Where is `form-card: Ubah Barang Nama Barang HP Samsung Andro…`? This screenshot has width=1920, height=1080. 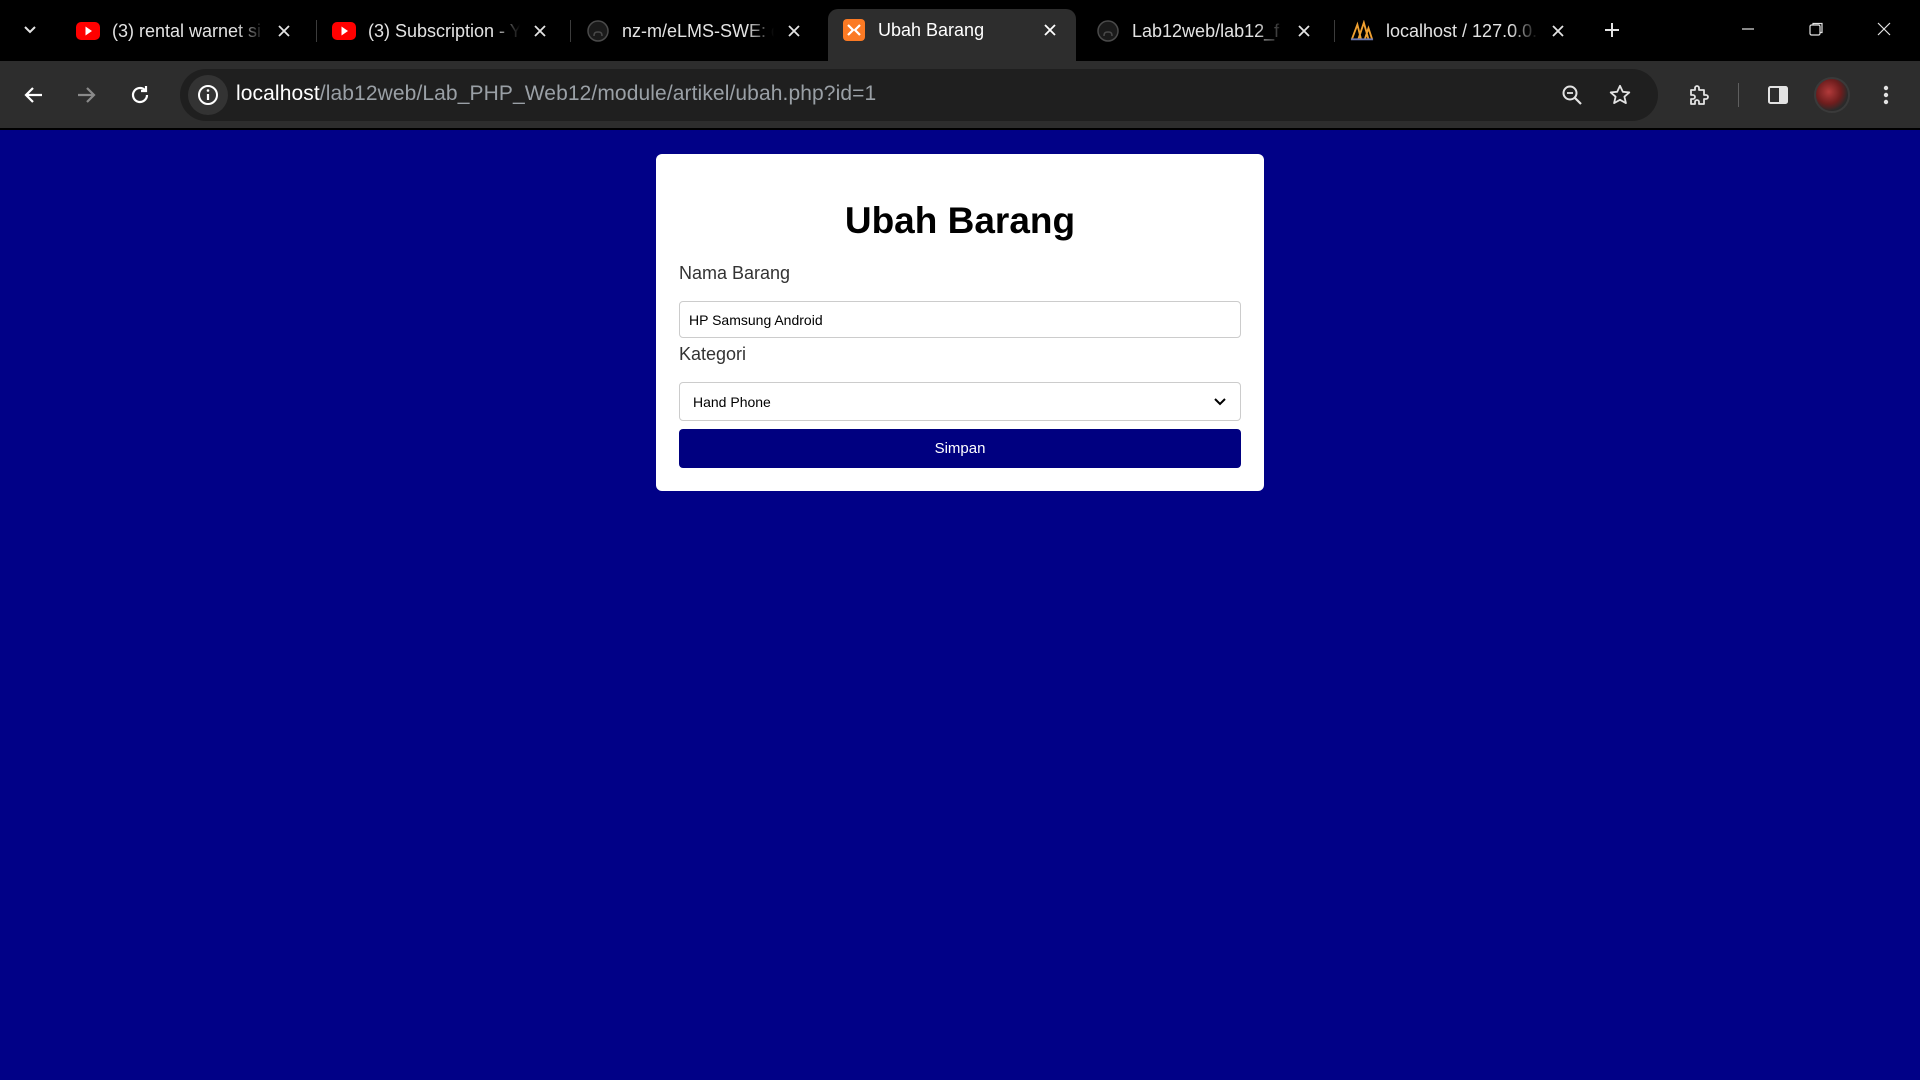
form-card: Ubah Barang Nama Barang HP Samsung Andro… is located at coordinates (960, 322).